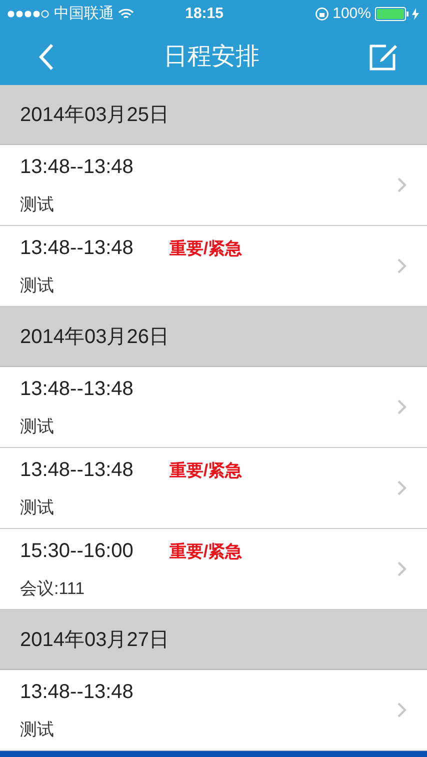  What do you see at coordinates (351, 14) in the screenshot?
I see `battery-percent: 100%` at bounding box center [351, 14].